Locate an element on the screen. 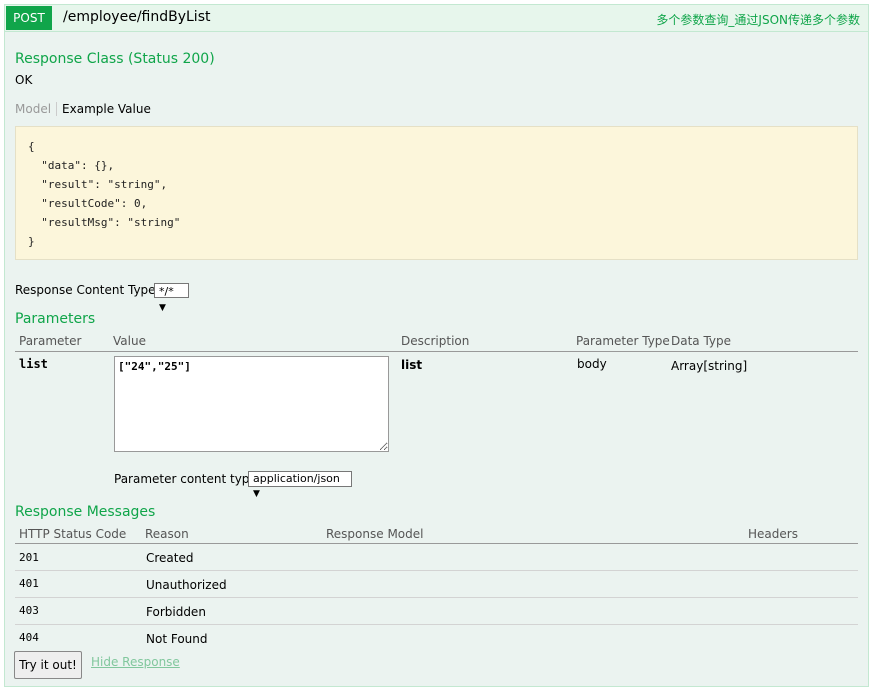  param-content-type-select: application/json ▼ is located at coordinates (300, 485).